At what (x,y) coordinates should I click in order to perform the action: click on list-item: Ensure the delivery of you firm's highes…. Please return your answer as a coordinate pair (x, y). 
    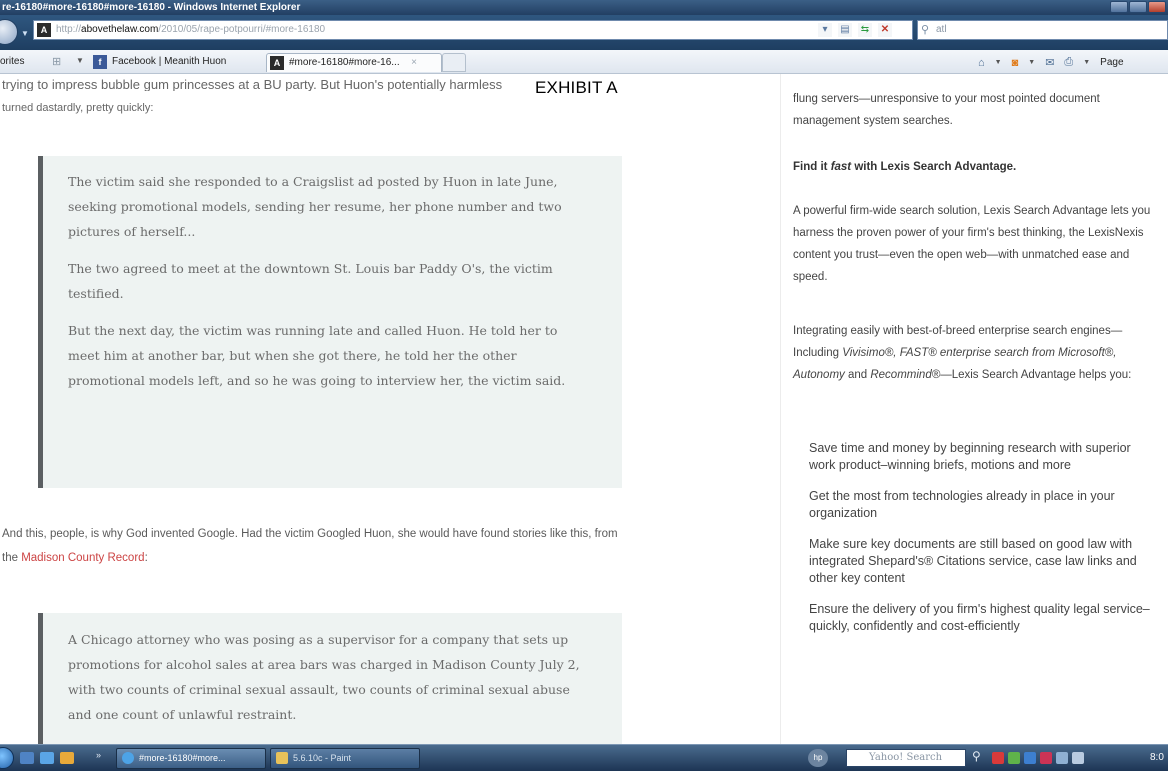
    Looking at the image, I should click on (979, 617).